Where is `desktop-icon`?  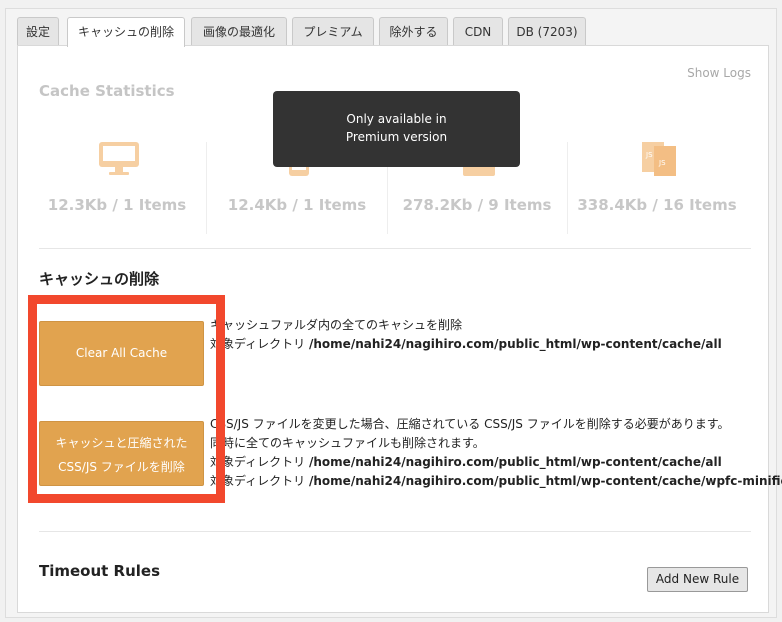
desktop-icon is located at coordinates (119, 158).